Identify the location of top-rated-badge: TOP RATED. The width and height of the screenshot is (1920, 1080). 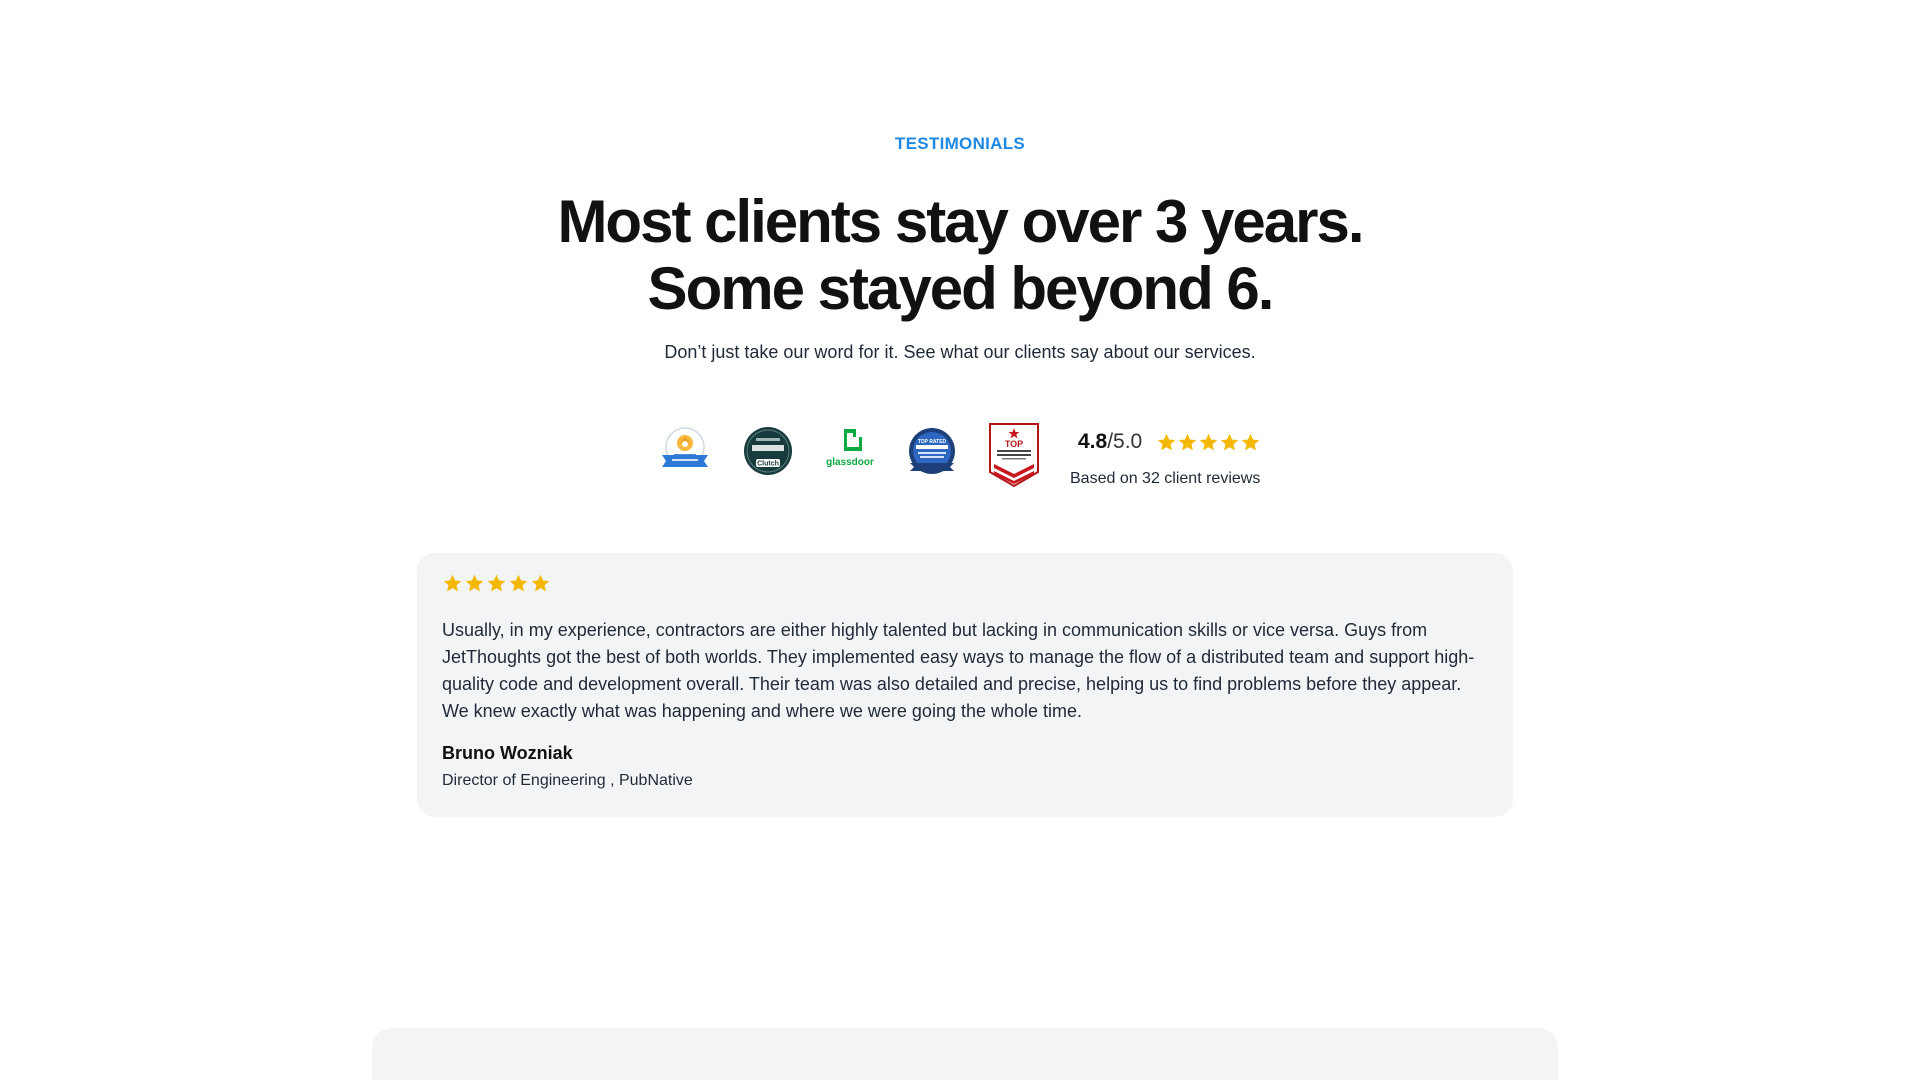
(932, 451).